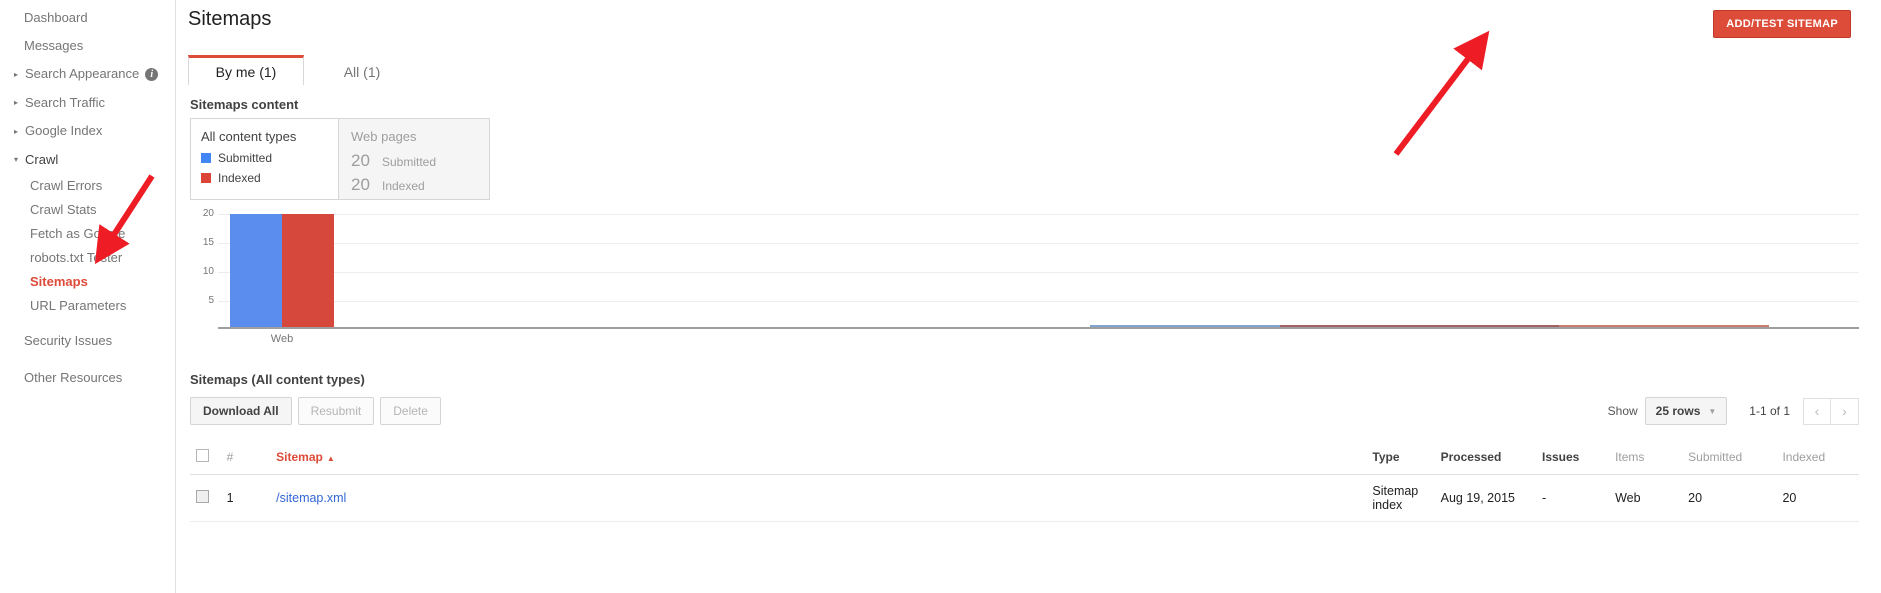  What do you see at coordinates (16, 160) in the screenshot?
I see `chevron-down-icon: ▾` at bounding box center [16, 160].